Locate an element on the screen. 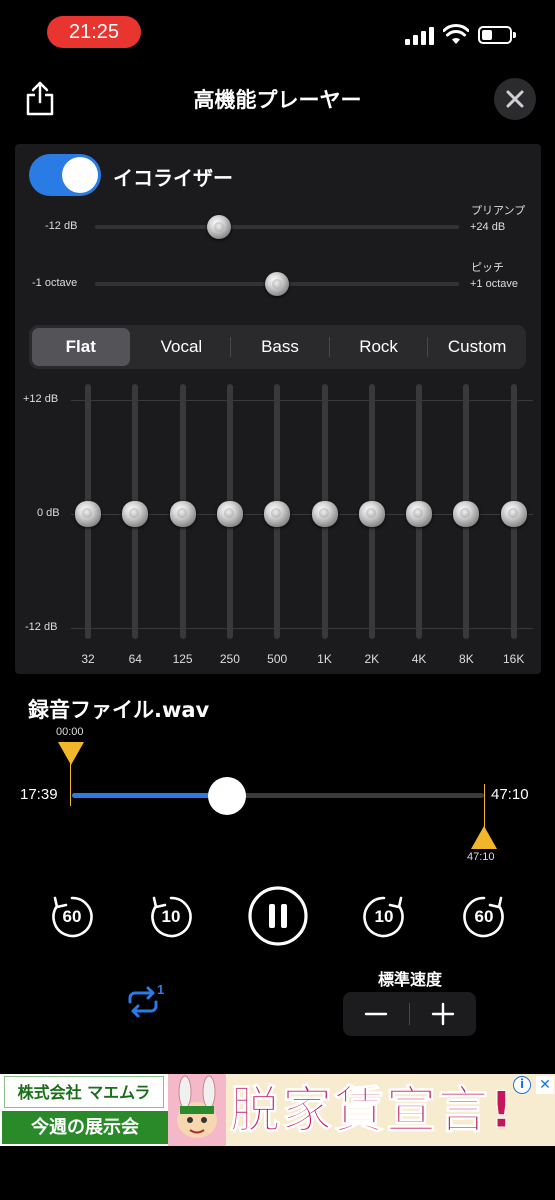  progress-slider is located at coordinates (278, 795).